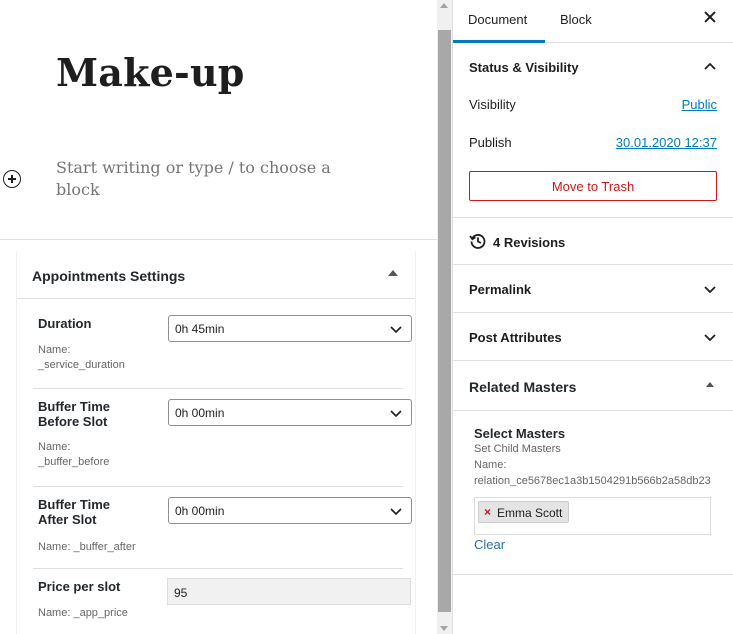 The height and width of the screenshot is (634, 733). What do you see at coordinates (74, 512) in the screenshot?
I see `field-label: Buffer Time After Slot` at bounding box center [74, 512].